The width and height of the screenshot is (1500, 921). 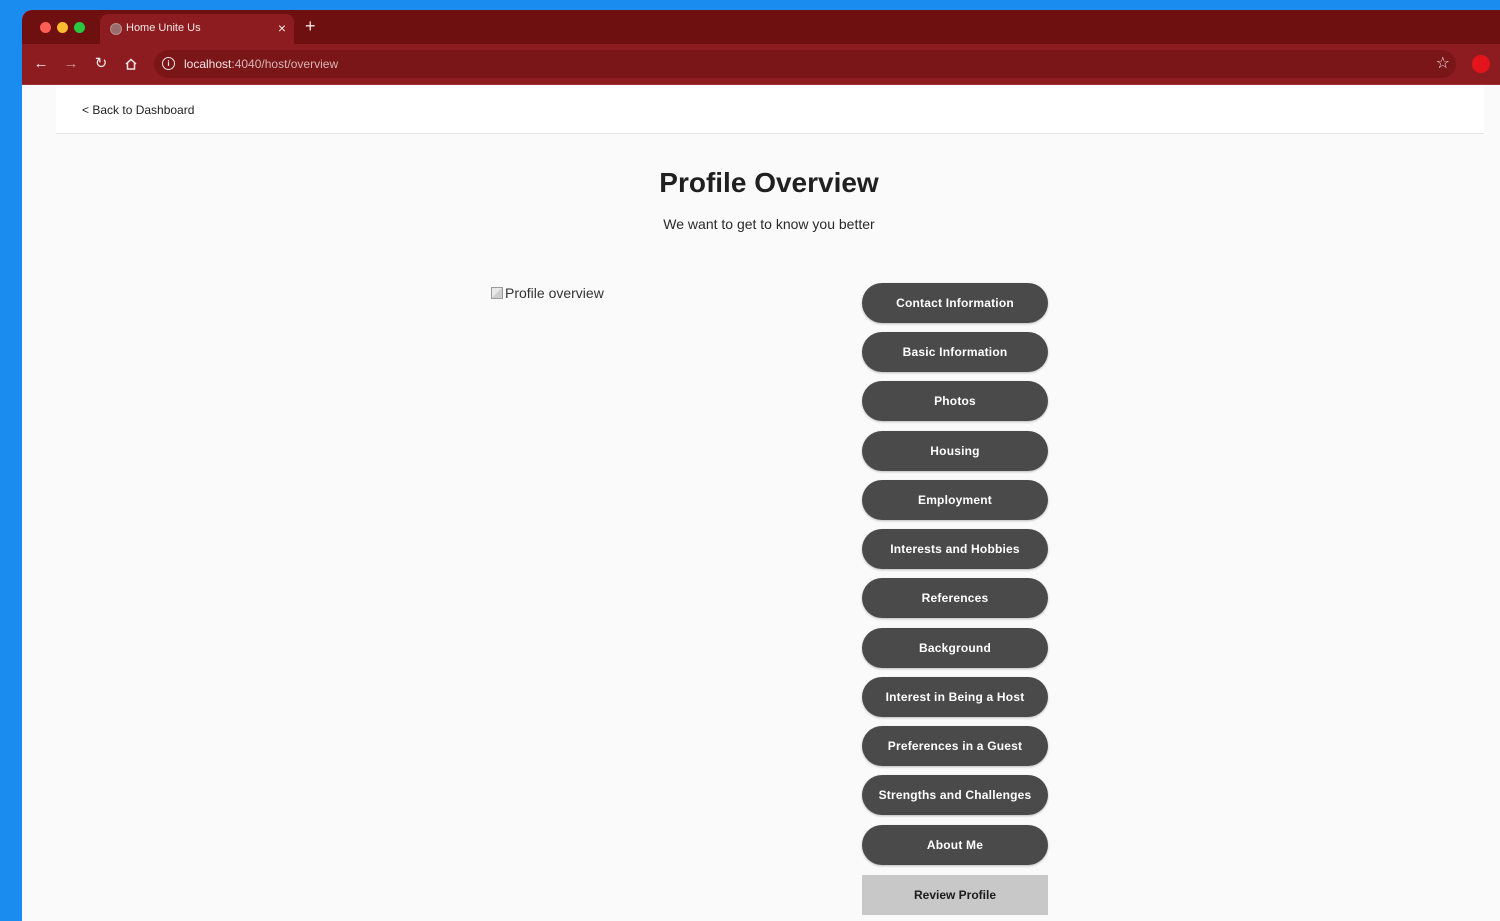 What do you see at coordinates (955, 598) in the screenshot?
I see `references-button: References` at bounding box center [955, 598].